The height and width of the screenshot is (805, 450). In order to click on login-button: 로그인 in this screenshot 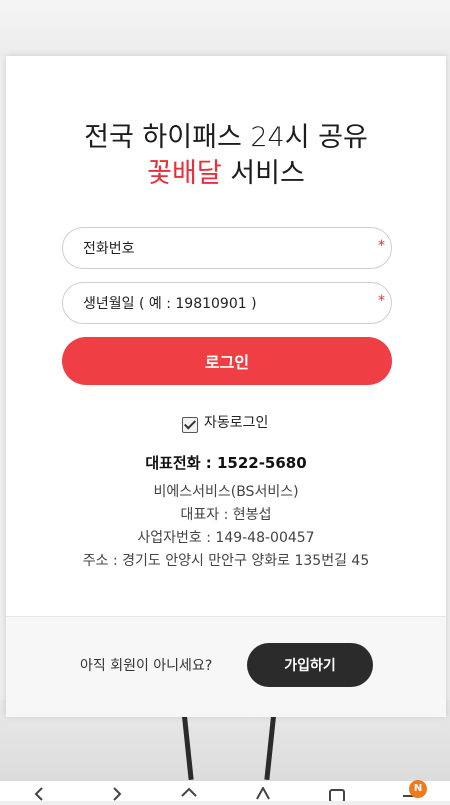, I will do `click(227, 361)`.